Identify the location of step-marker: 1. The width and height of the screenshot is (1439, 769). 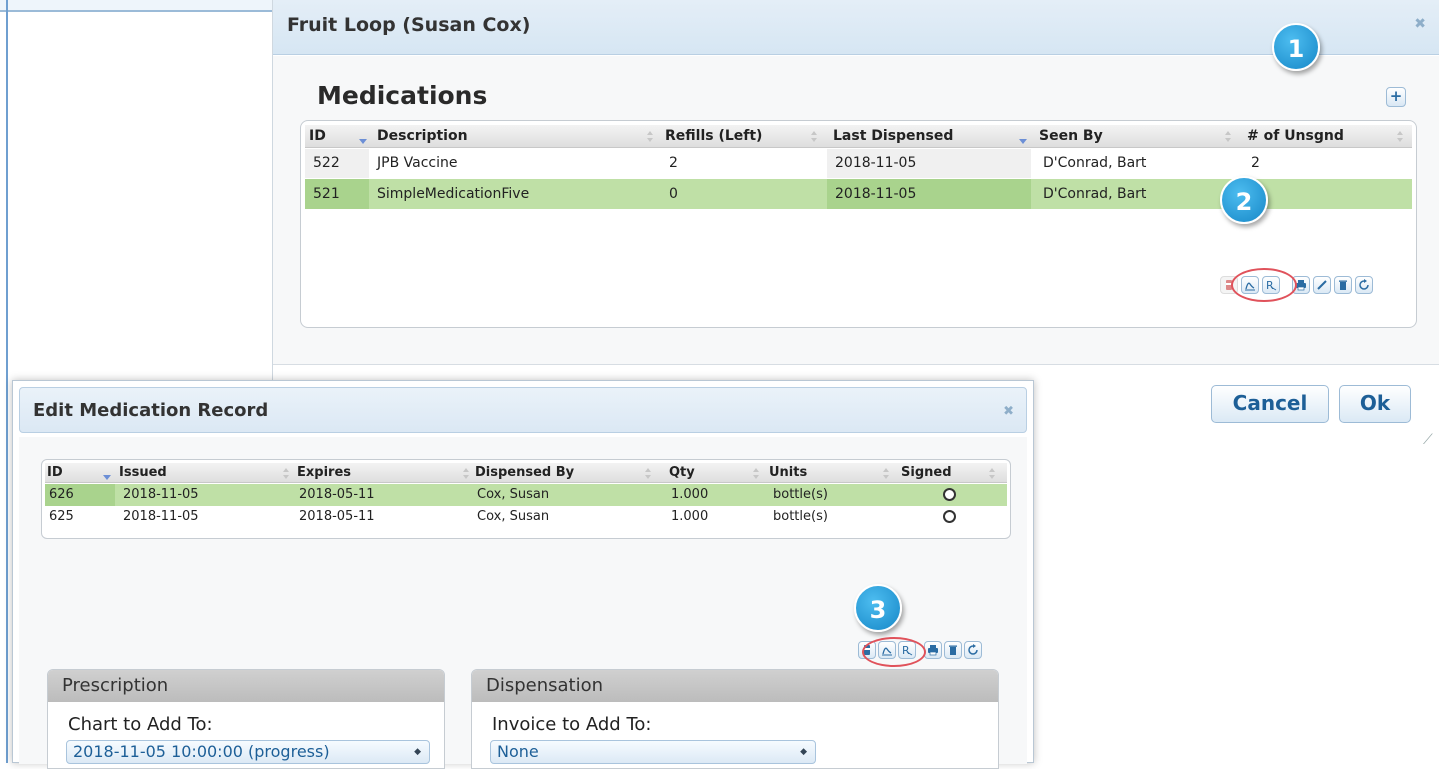
(1296, 47).